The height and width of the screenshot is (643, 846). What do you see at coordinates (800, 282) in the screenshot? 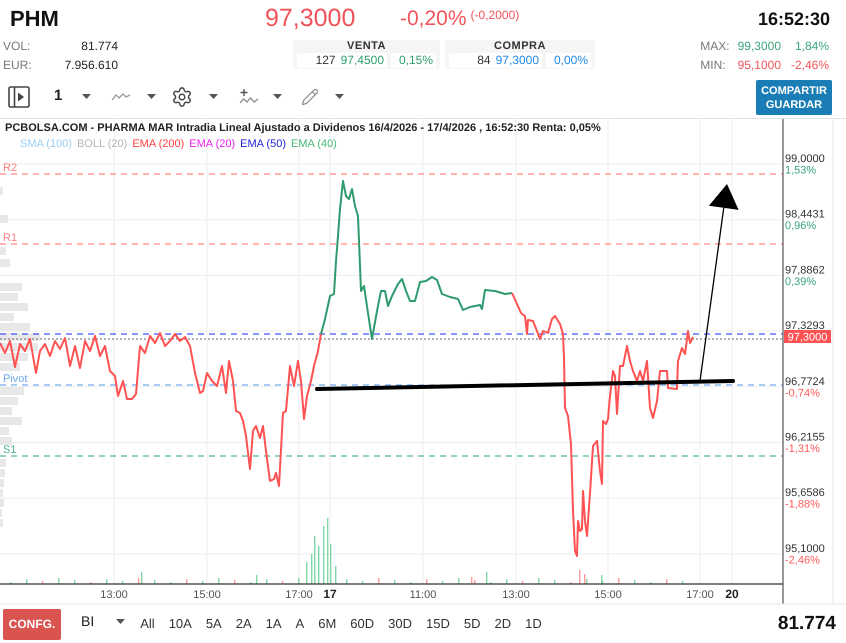
I see `axis-change-label: 0,39%` at bounding box center [800, 282].